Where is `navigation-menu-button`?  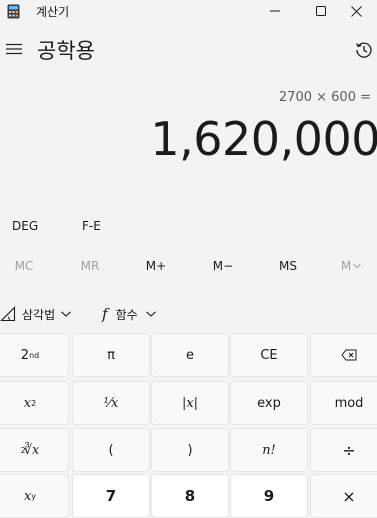
navigation-menu-button is located at coordinates (14, 49).